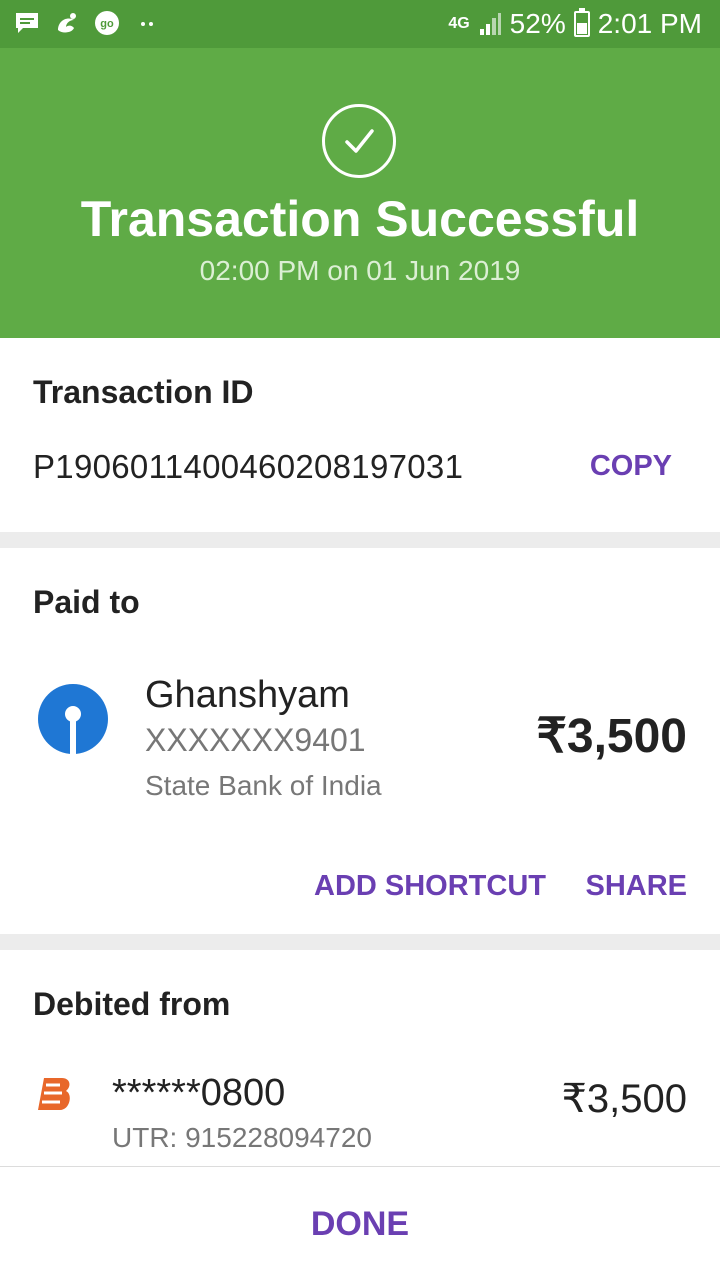  Describe the element at coordinates (359, 141) in the screenshot. I see `check-circle-icon` at that location.